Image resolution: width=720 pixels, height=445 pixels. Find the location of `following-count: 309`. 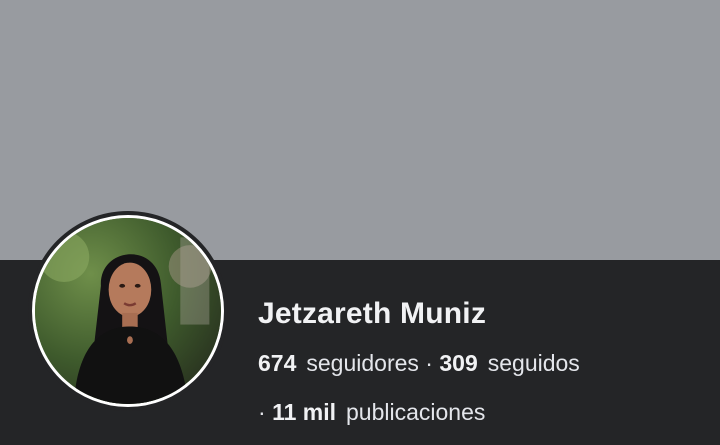

following-count: 309 is located at coordinates (458, 363).